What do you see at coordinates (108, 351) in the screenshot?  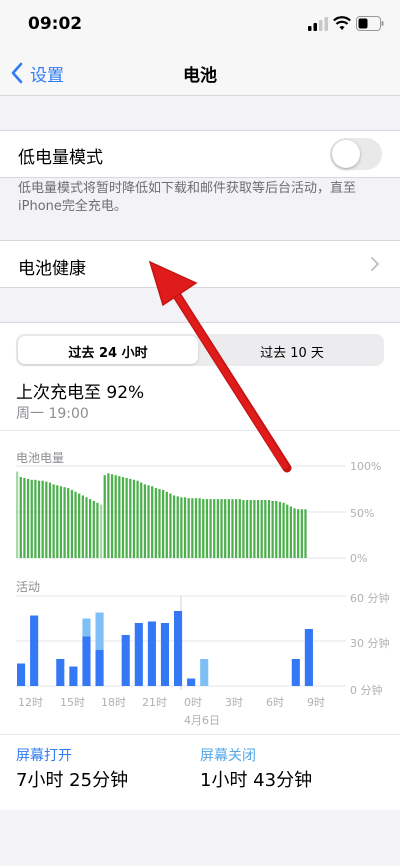 I see `segment-24-hours: 过去 24 小时` at bounding box center [108, 351].